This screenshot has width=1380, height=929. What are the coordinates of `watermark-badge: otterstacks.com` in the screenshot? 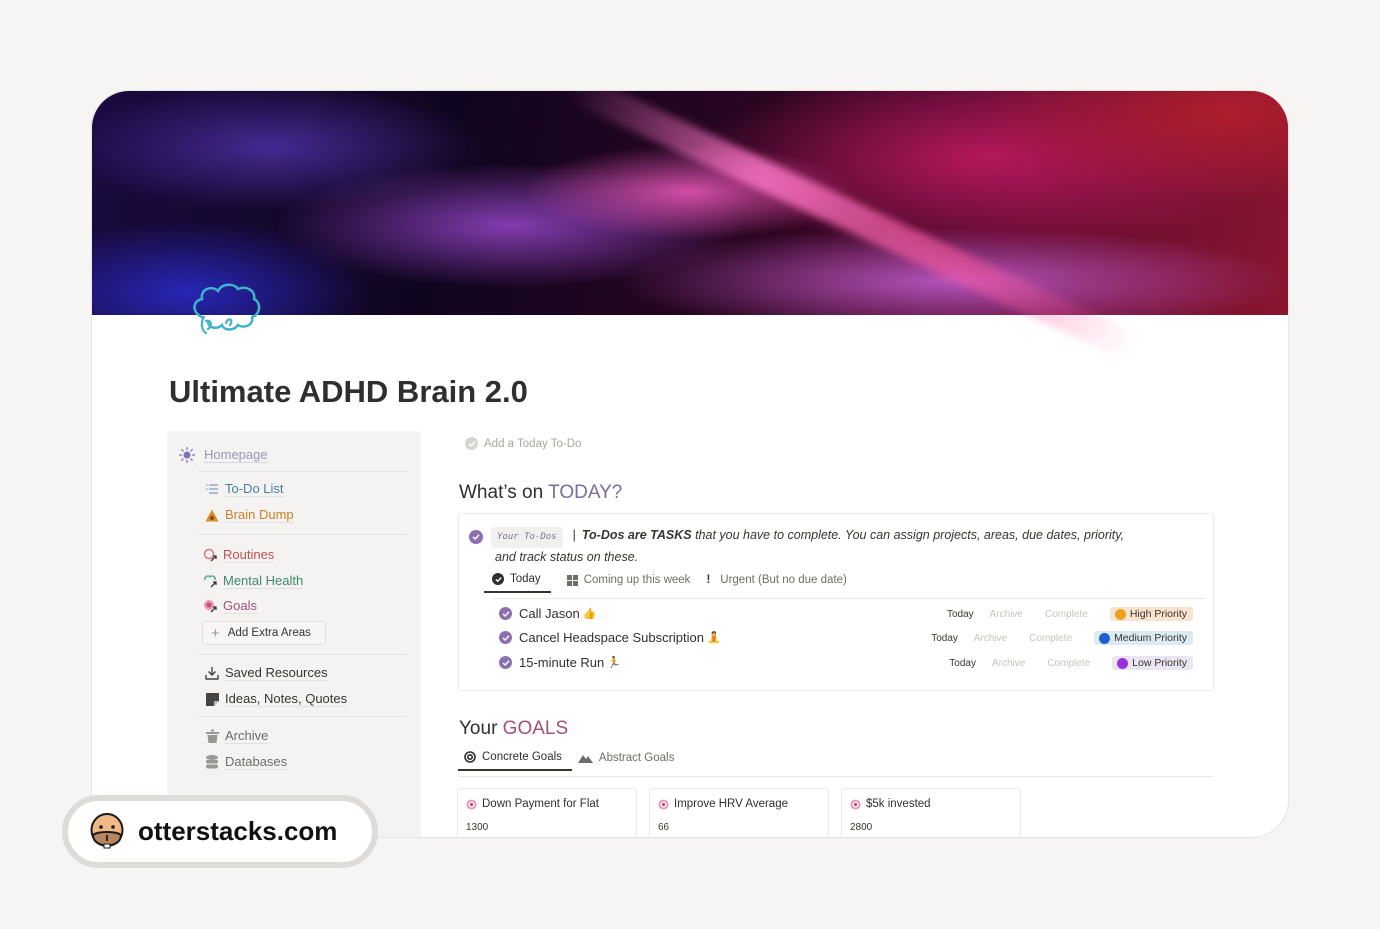 It's located at (220, 831).